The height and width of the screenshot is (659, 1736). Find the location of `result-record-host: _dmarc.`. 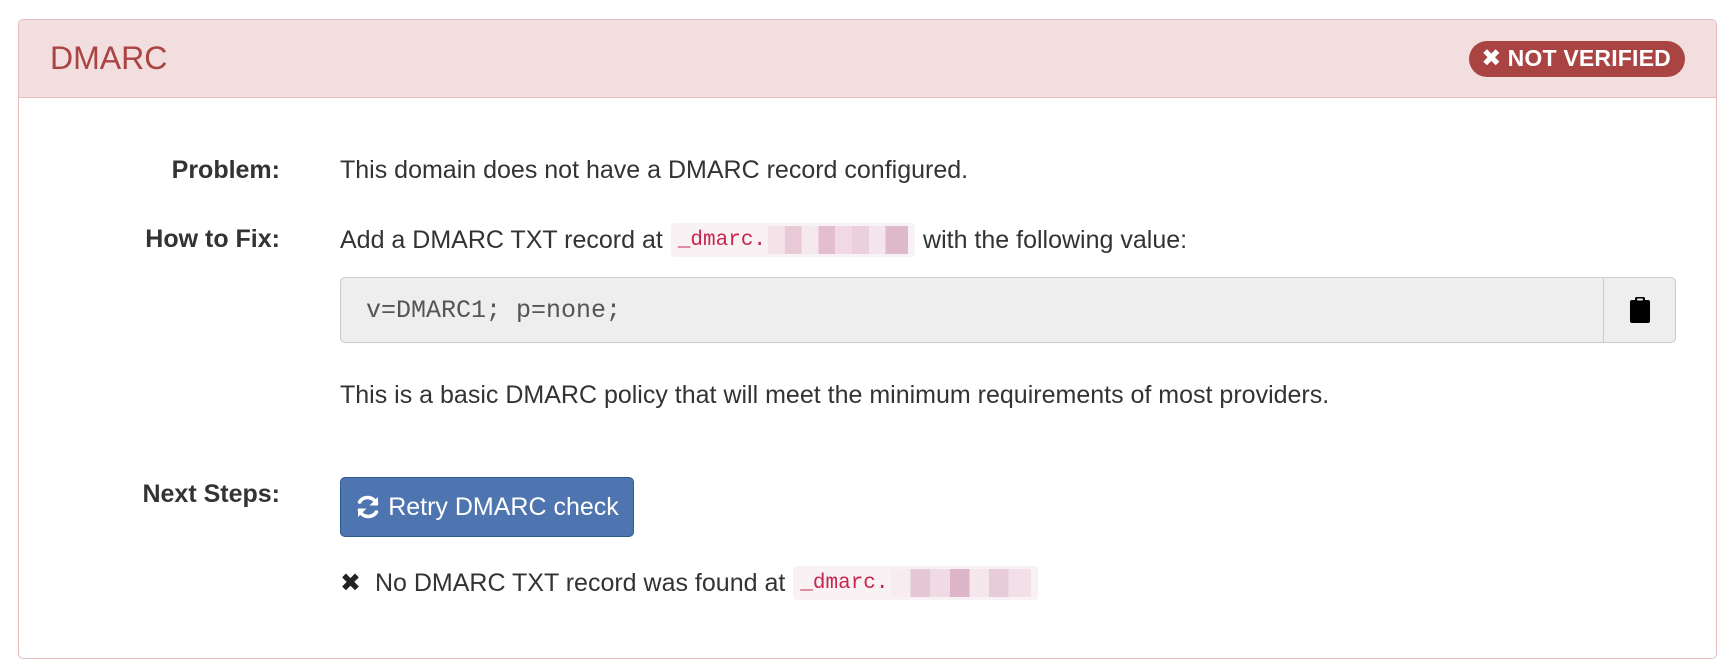

result-record-host: _dmarc. is located at coordinates (915, 583).